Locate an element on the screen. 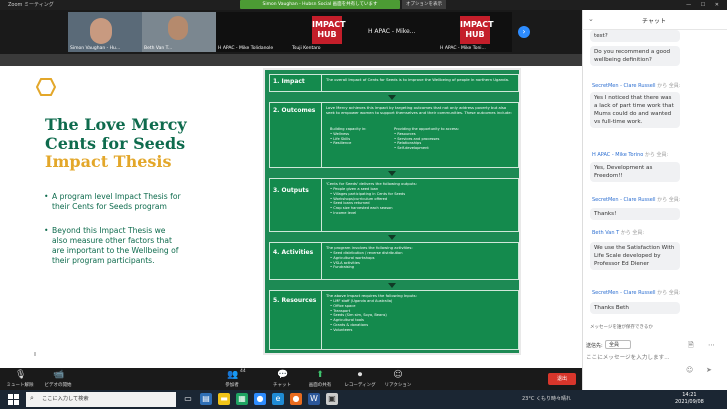  start-video-button: 📹 ビデオの開始 is located at coordinates (58, 379).